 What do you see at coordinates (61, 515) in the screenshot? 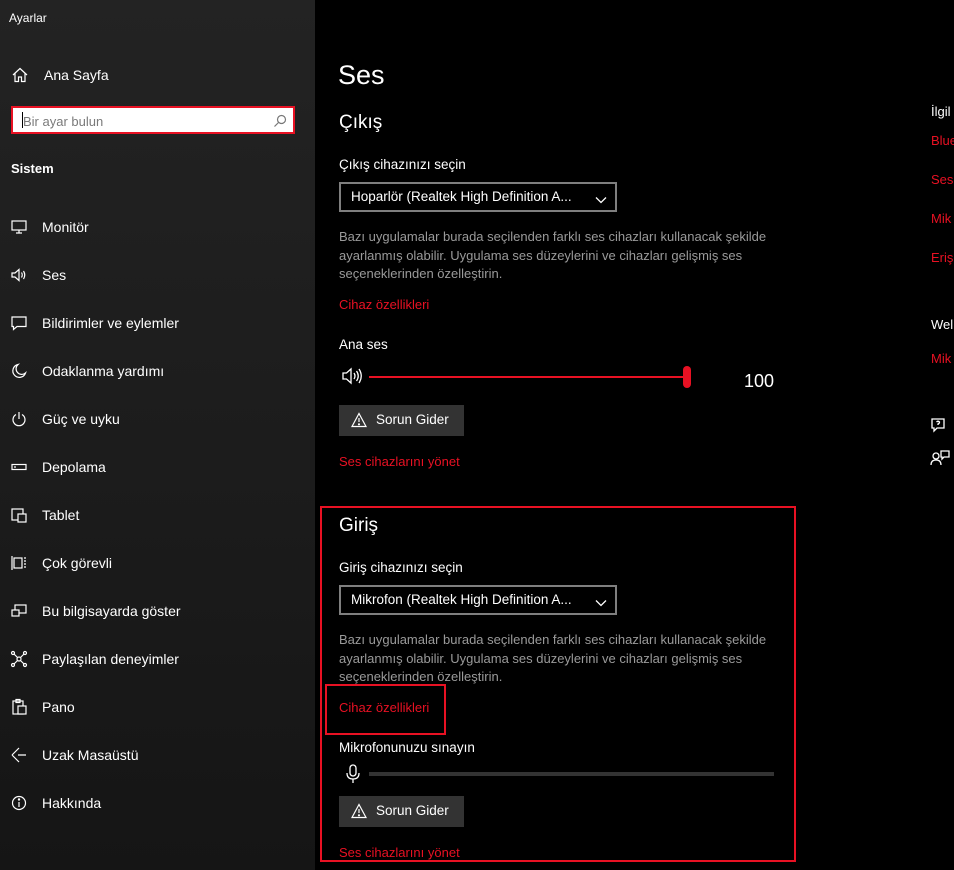
I see `sidebar-item-label: Tablet` at bounding box center [61, 515].